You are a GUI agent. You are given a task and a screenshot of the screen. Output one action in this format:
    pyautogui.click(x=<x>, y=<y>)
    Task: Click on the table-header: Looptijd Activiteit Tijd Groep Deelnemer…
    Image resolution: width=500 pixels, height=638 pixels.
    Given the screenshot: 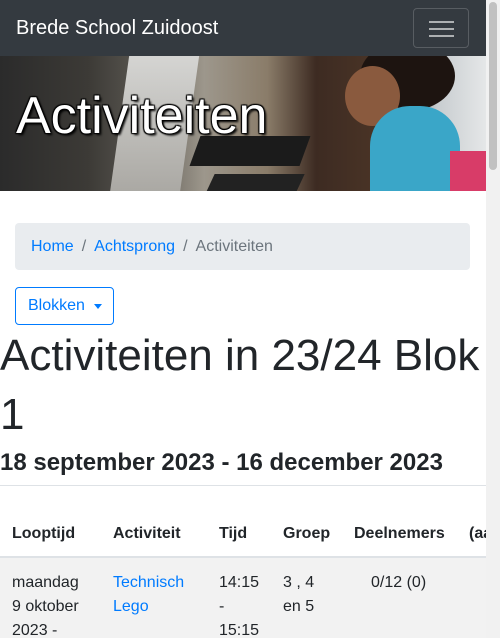 What is the action you would take?
    pyautogui.click(x=243, y=534)
    